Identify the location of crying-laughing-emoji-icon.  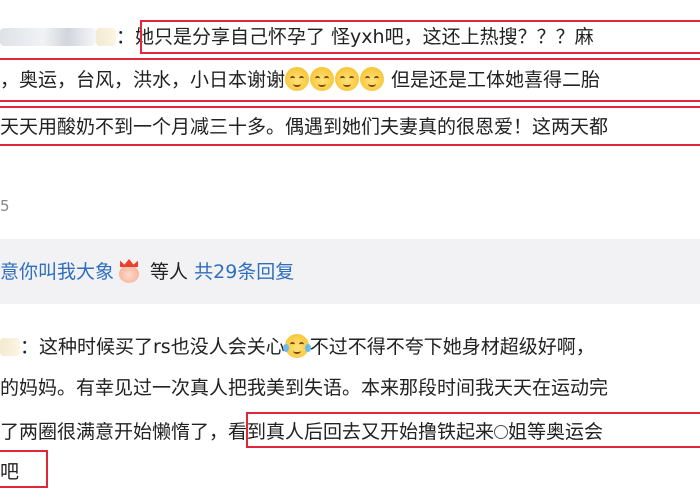
(296, 346).